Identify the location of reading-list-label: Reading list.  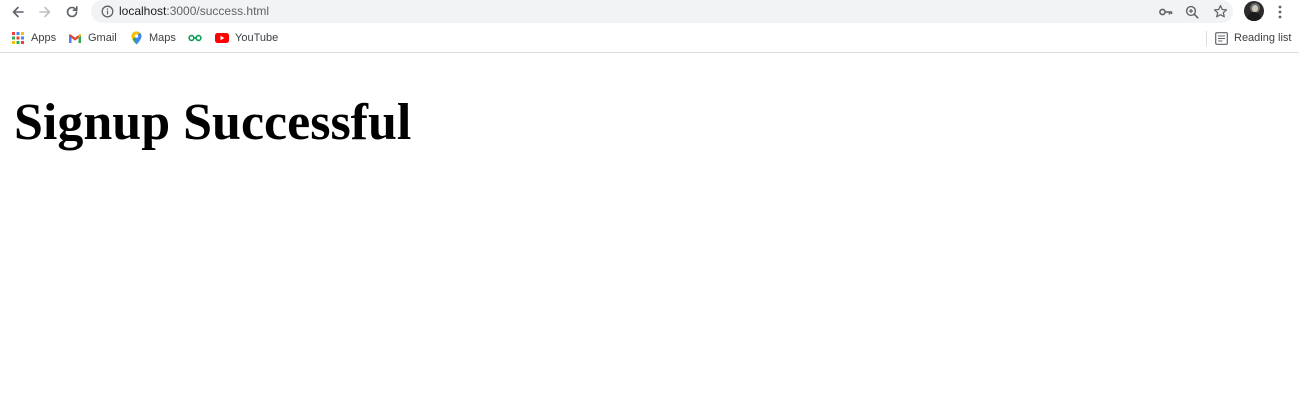
(1263, 38).